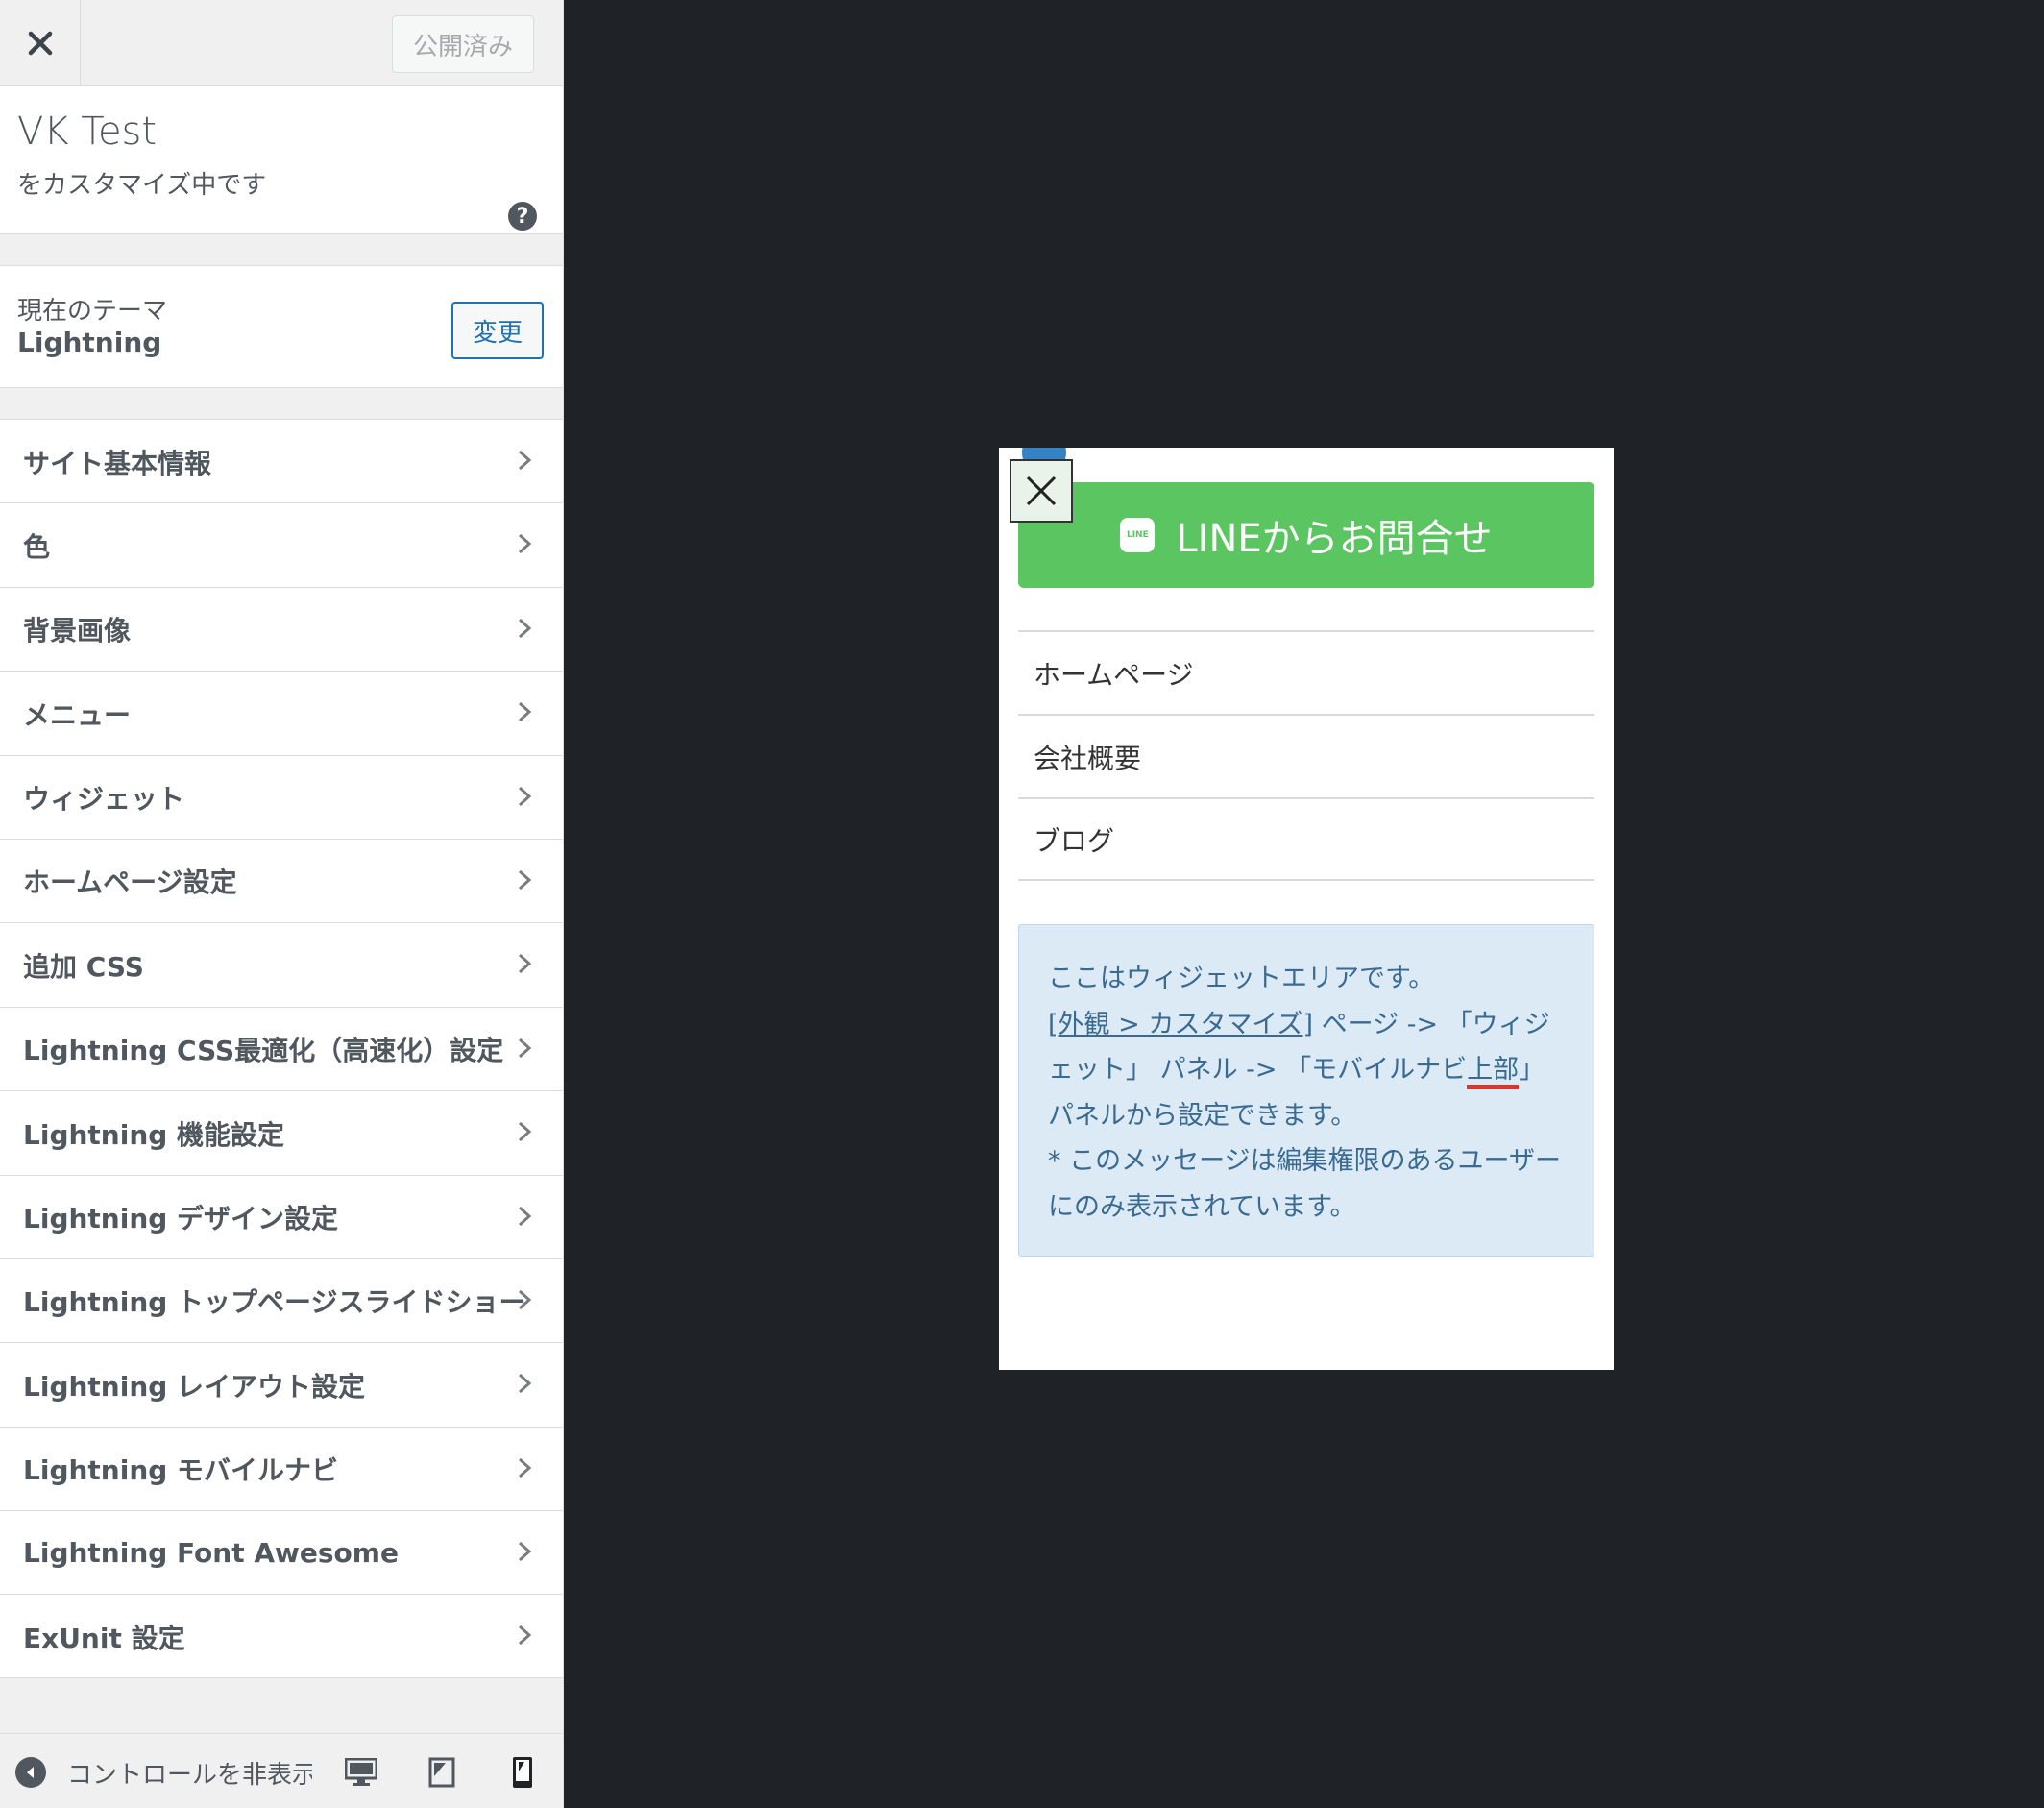 This screenshot has height=1808, width=2044. I want to click on theme-label: 現在のテーマ, so click(92, 311).